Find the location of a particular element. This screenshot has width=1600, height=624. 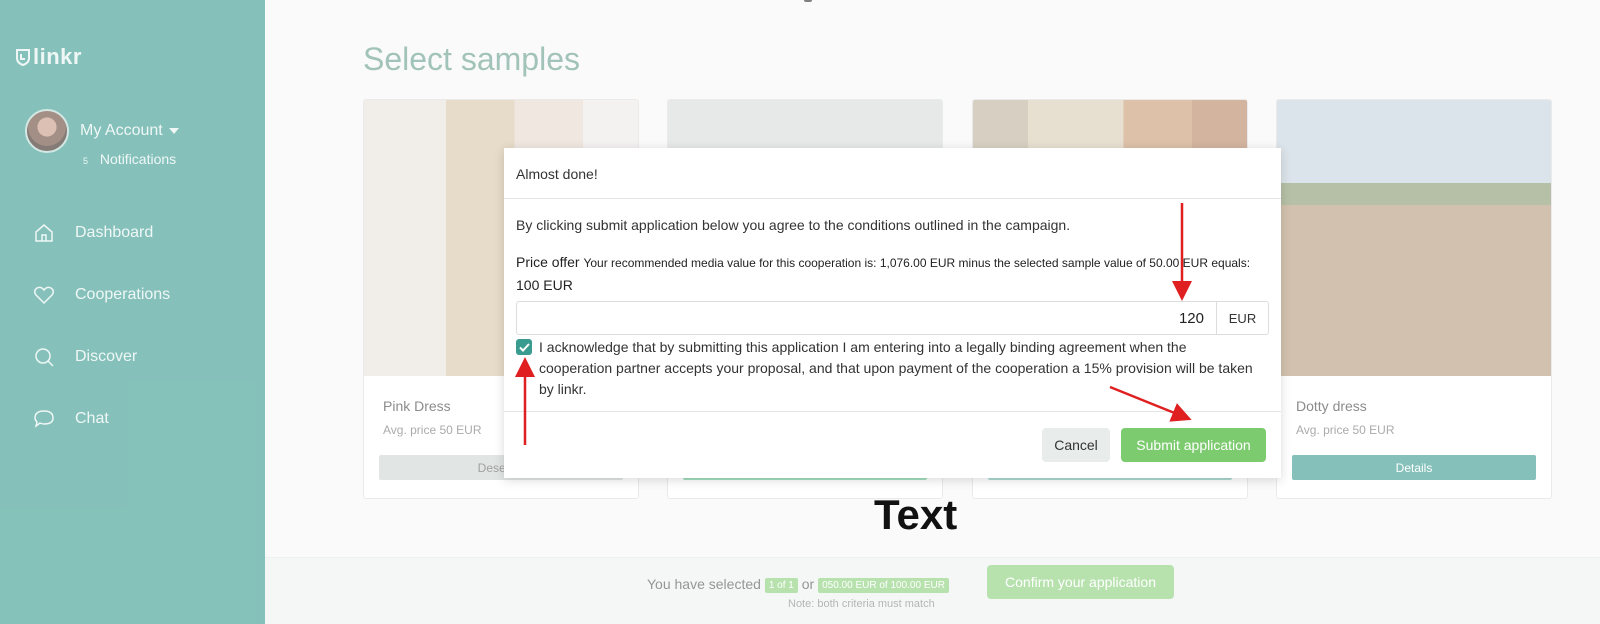

modal-header: Almost done! is located at coordinates (892, 173).